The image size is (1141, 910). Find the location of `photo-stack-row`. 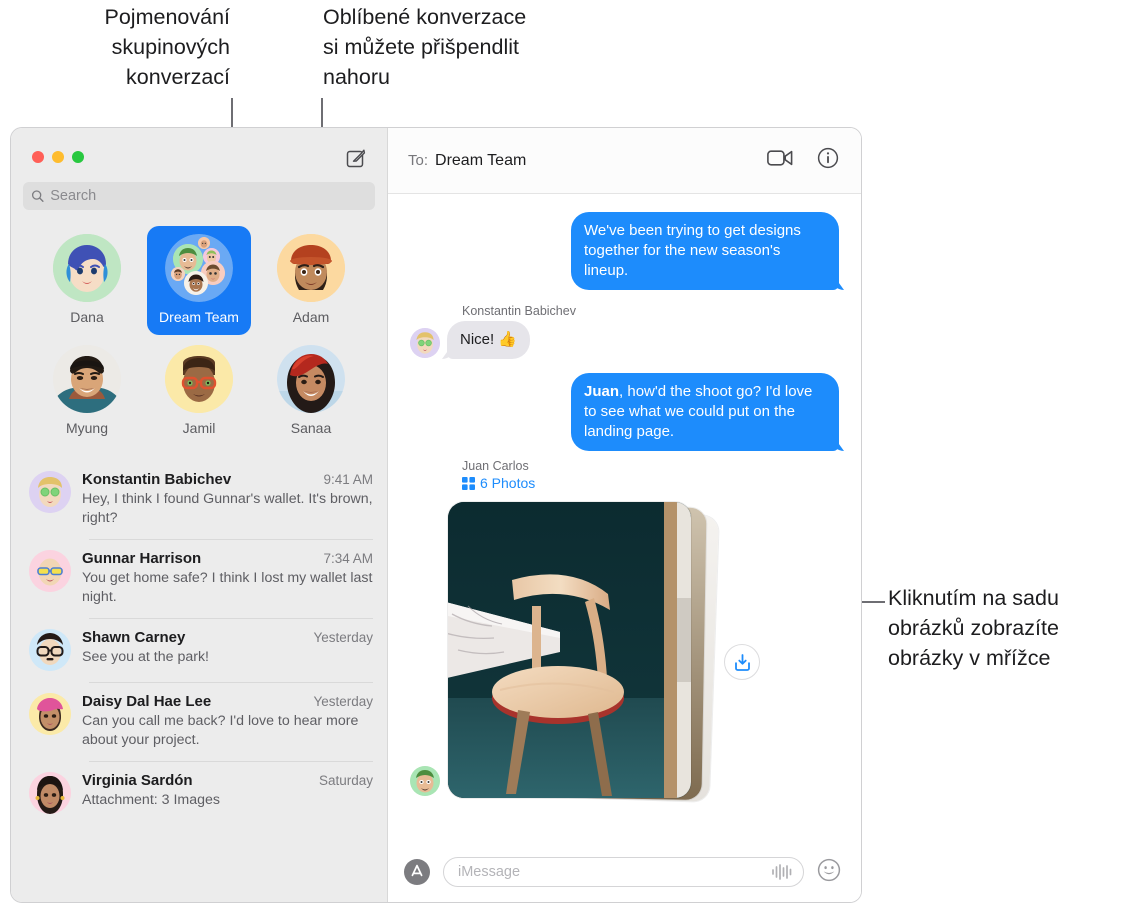

photo-stack-row is located at coordinates (624, 648).